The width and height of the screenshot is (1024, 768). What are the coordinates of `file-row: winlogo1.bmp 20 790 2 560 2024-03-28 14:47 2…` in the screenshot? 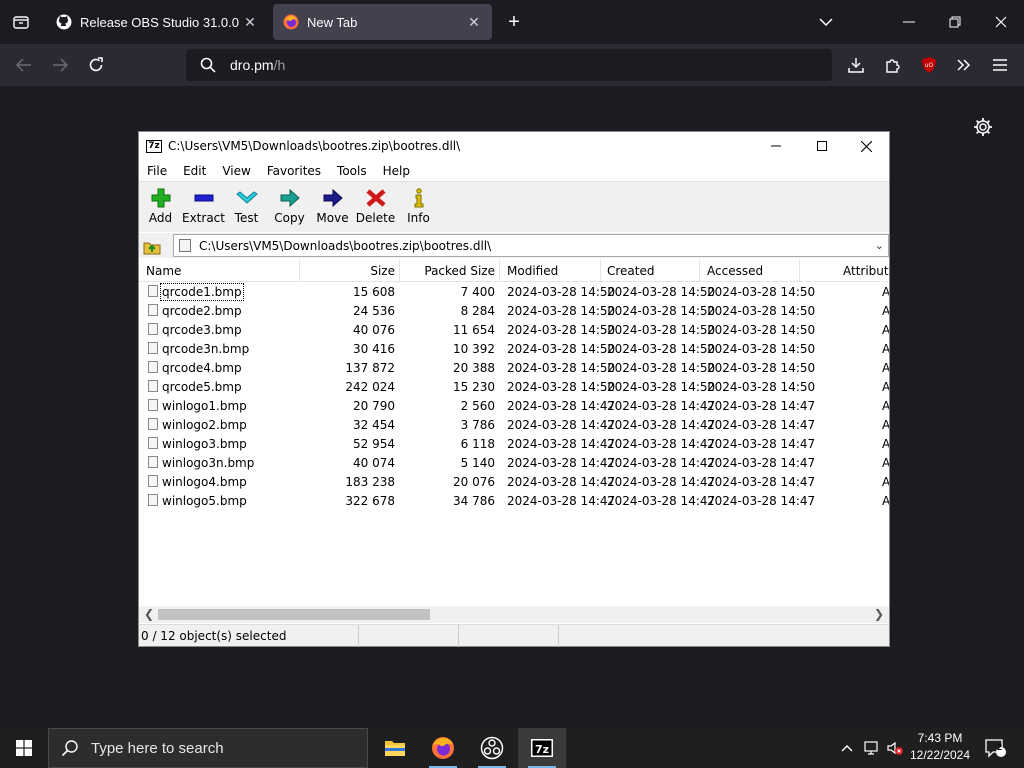 It's located at (514, 405).